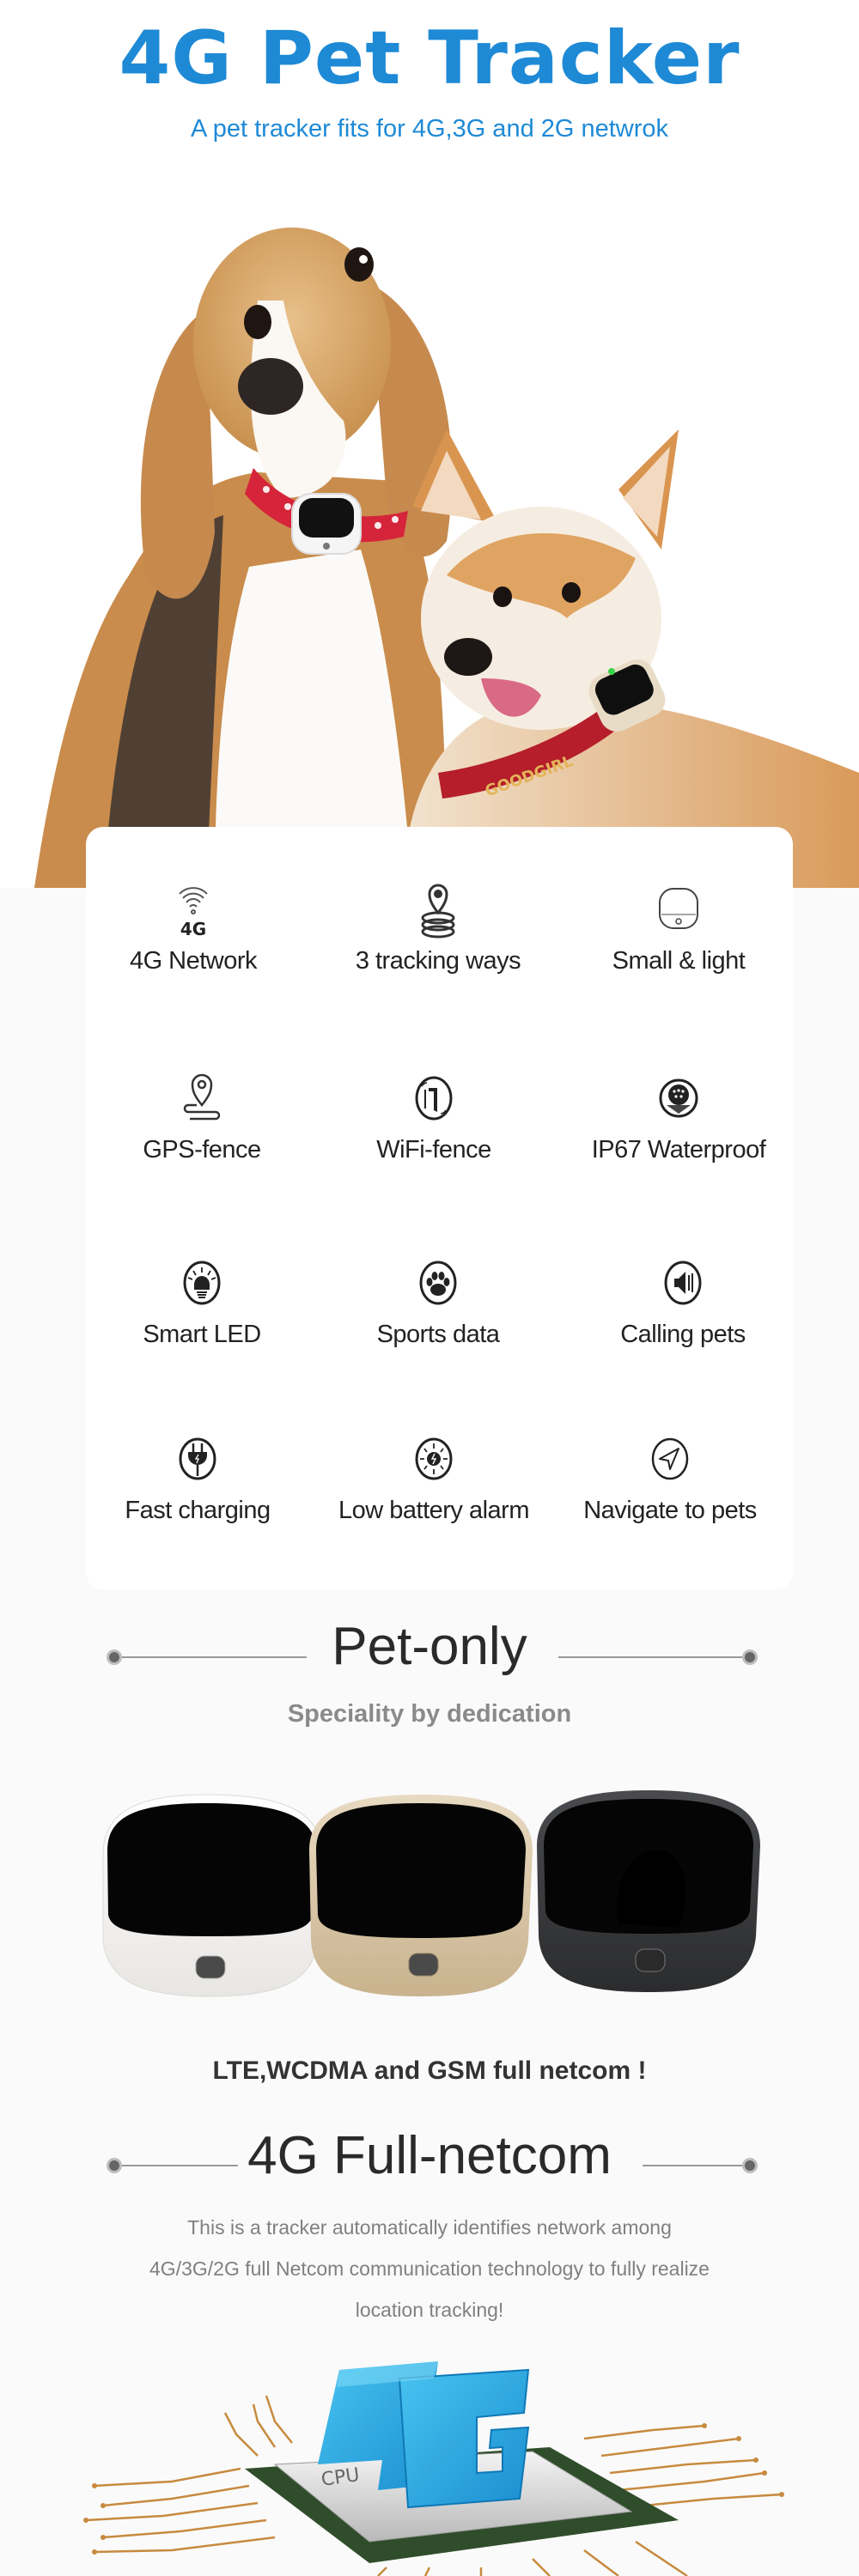  What do you see at coordinates (430, 2156) in the screenshot?
I see `netcom-title: 4G Full-netcom` at bounding box center [430, 2156].